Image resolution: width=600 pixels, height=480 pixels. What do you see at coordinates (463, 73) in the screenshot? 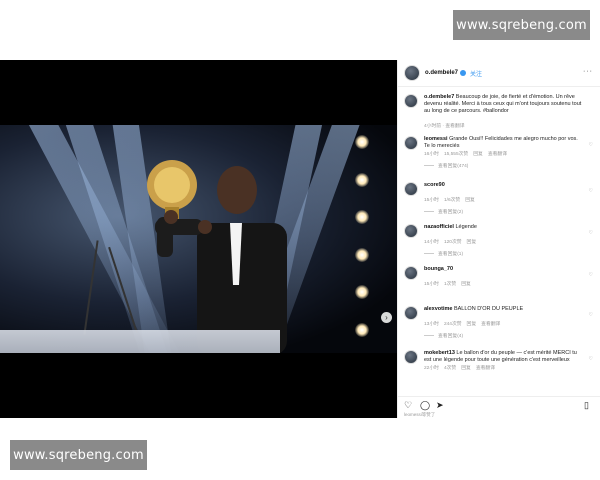
I see `verified-icon` at bounding box center [463, 73].